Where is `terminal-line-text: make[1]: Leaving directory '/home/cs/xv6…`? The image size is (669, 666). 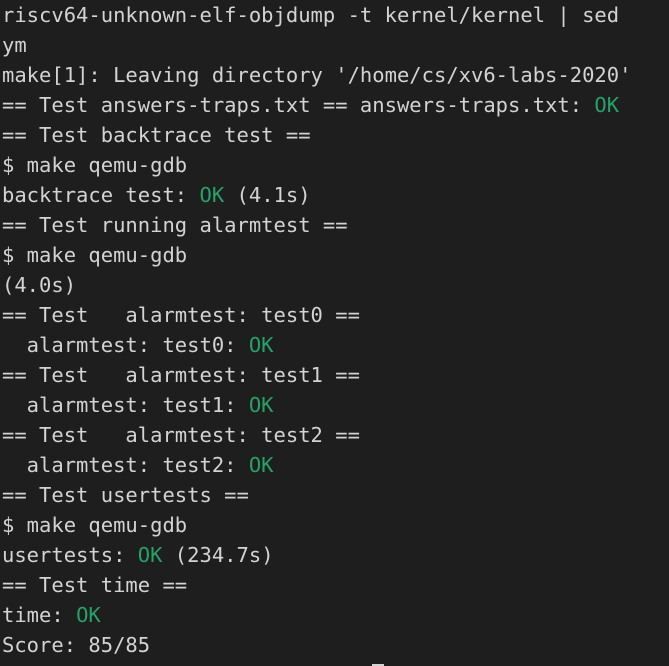 terminal-line-text: make[1]: Leaving directory '/home/cs/xv6… is located at coordinates (317, 75).